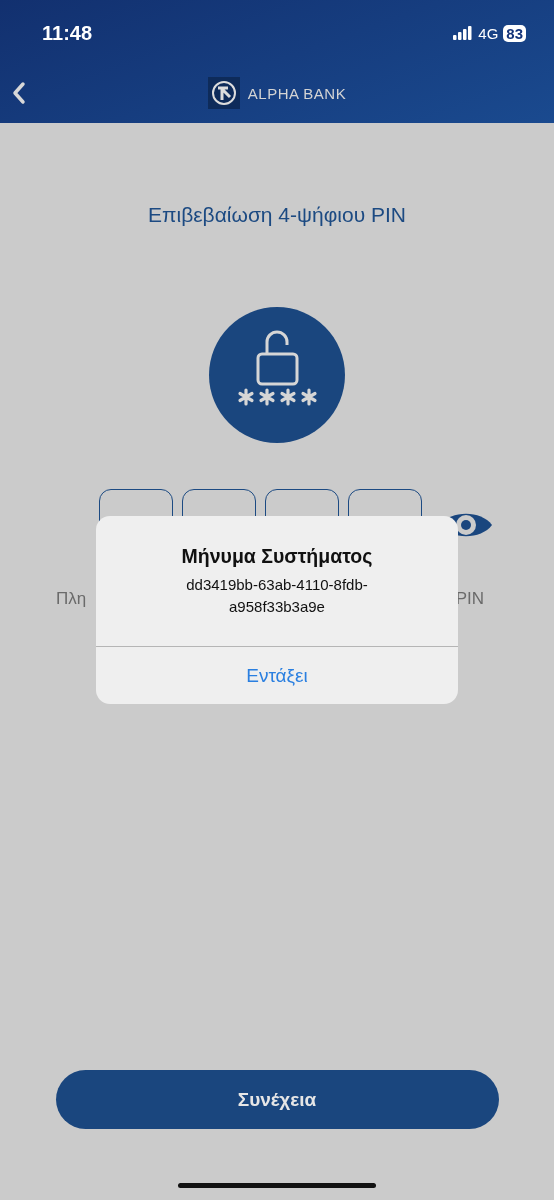  I want to click on battery-level: 83, so click(514, 33).